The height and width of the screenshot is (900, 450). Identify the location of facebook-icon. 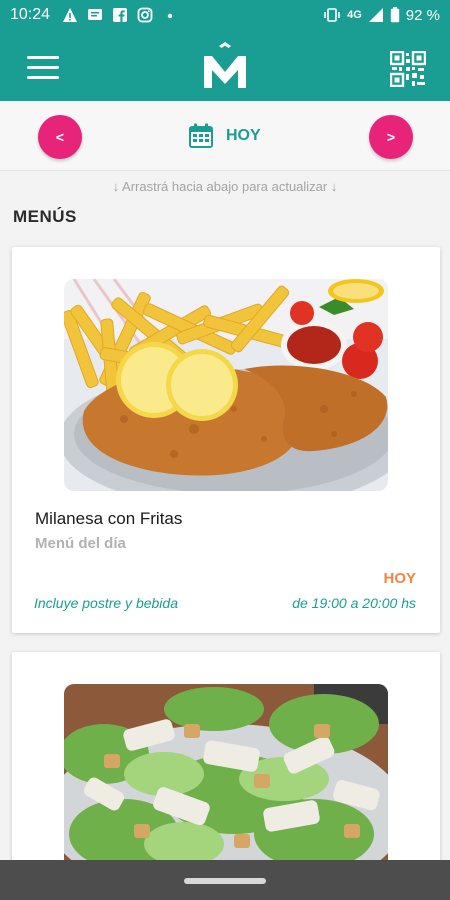
(120, 15).